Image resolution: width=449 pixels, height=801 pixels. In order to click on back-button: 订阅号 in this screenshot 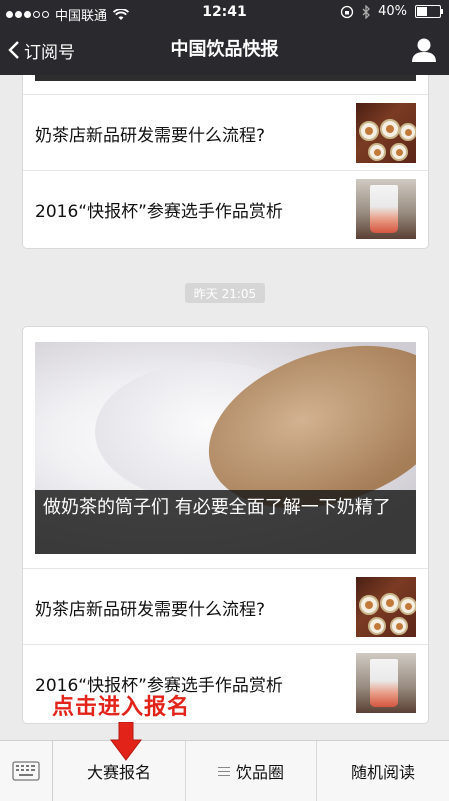, I will do `click(41, 50)`.